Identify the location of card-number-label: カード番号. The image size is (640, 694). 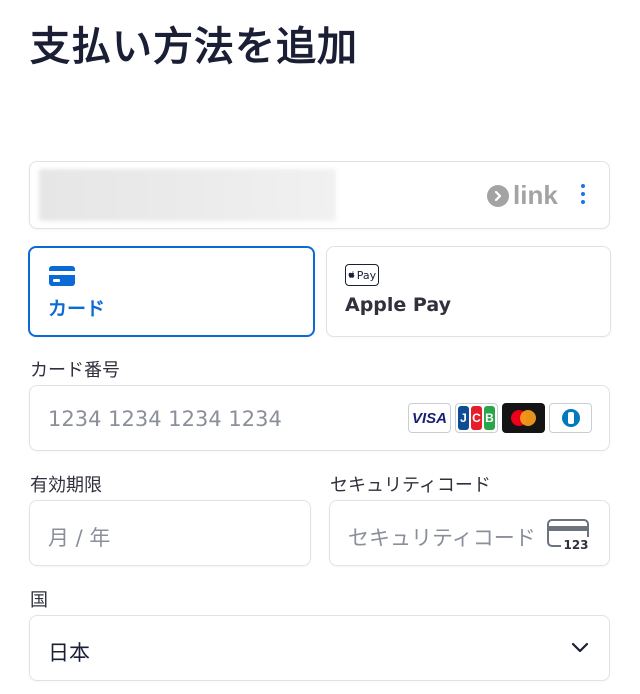
(75, 370).